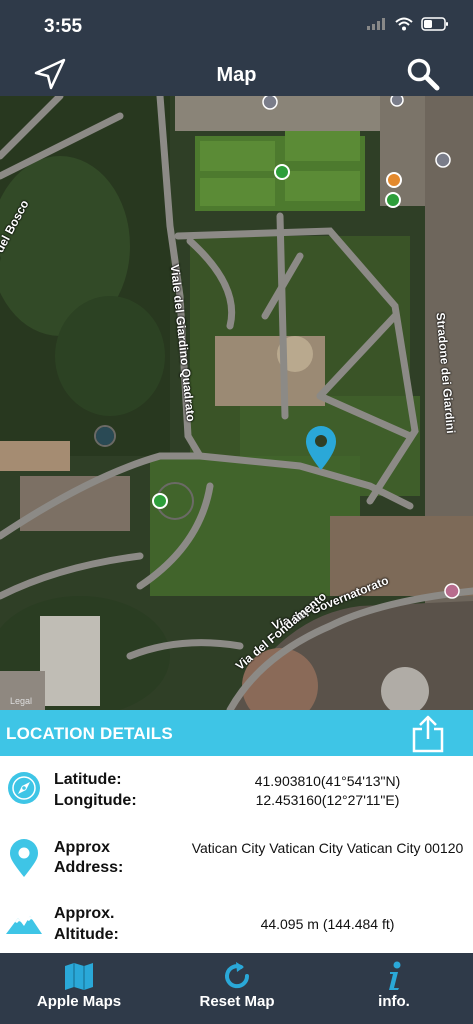 The width and height of the screenshot is (473, 1024). What do you see at coordinates (21, 701) in the screenshot?
I see `map-legal-link: Legal` at bounding box center [21, 701].